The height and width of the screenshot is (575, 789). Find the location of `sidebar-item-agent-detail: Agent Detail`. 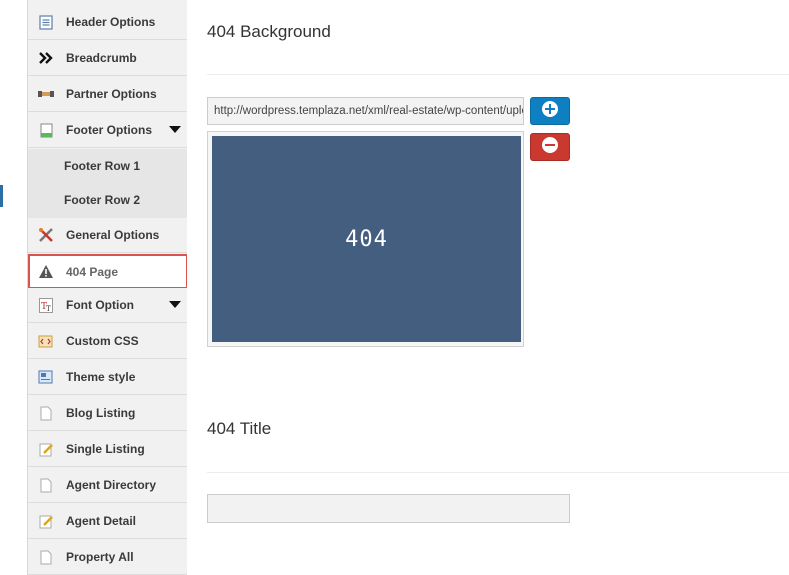

sidebar-item-agent-detail: Agent Detail is located at coordinates (108, 521).